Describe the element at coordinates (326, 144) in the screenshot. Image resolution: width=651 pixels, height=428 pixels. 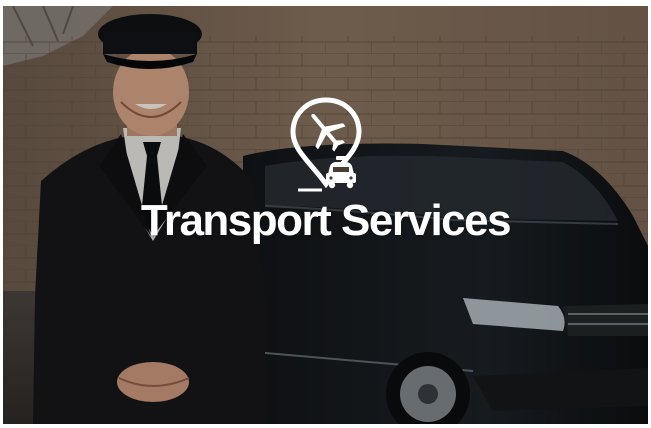
I see `airport-taxi-pin-icon` at that location.